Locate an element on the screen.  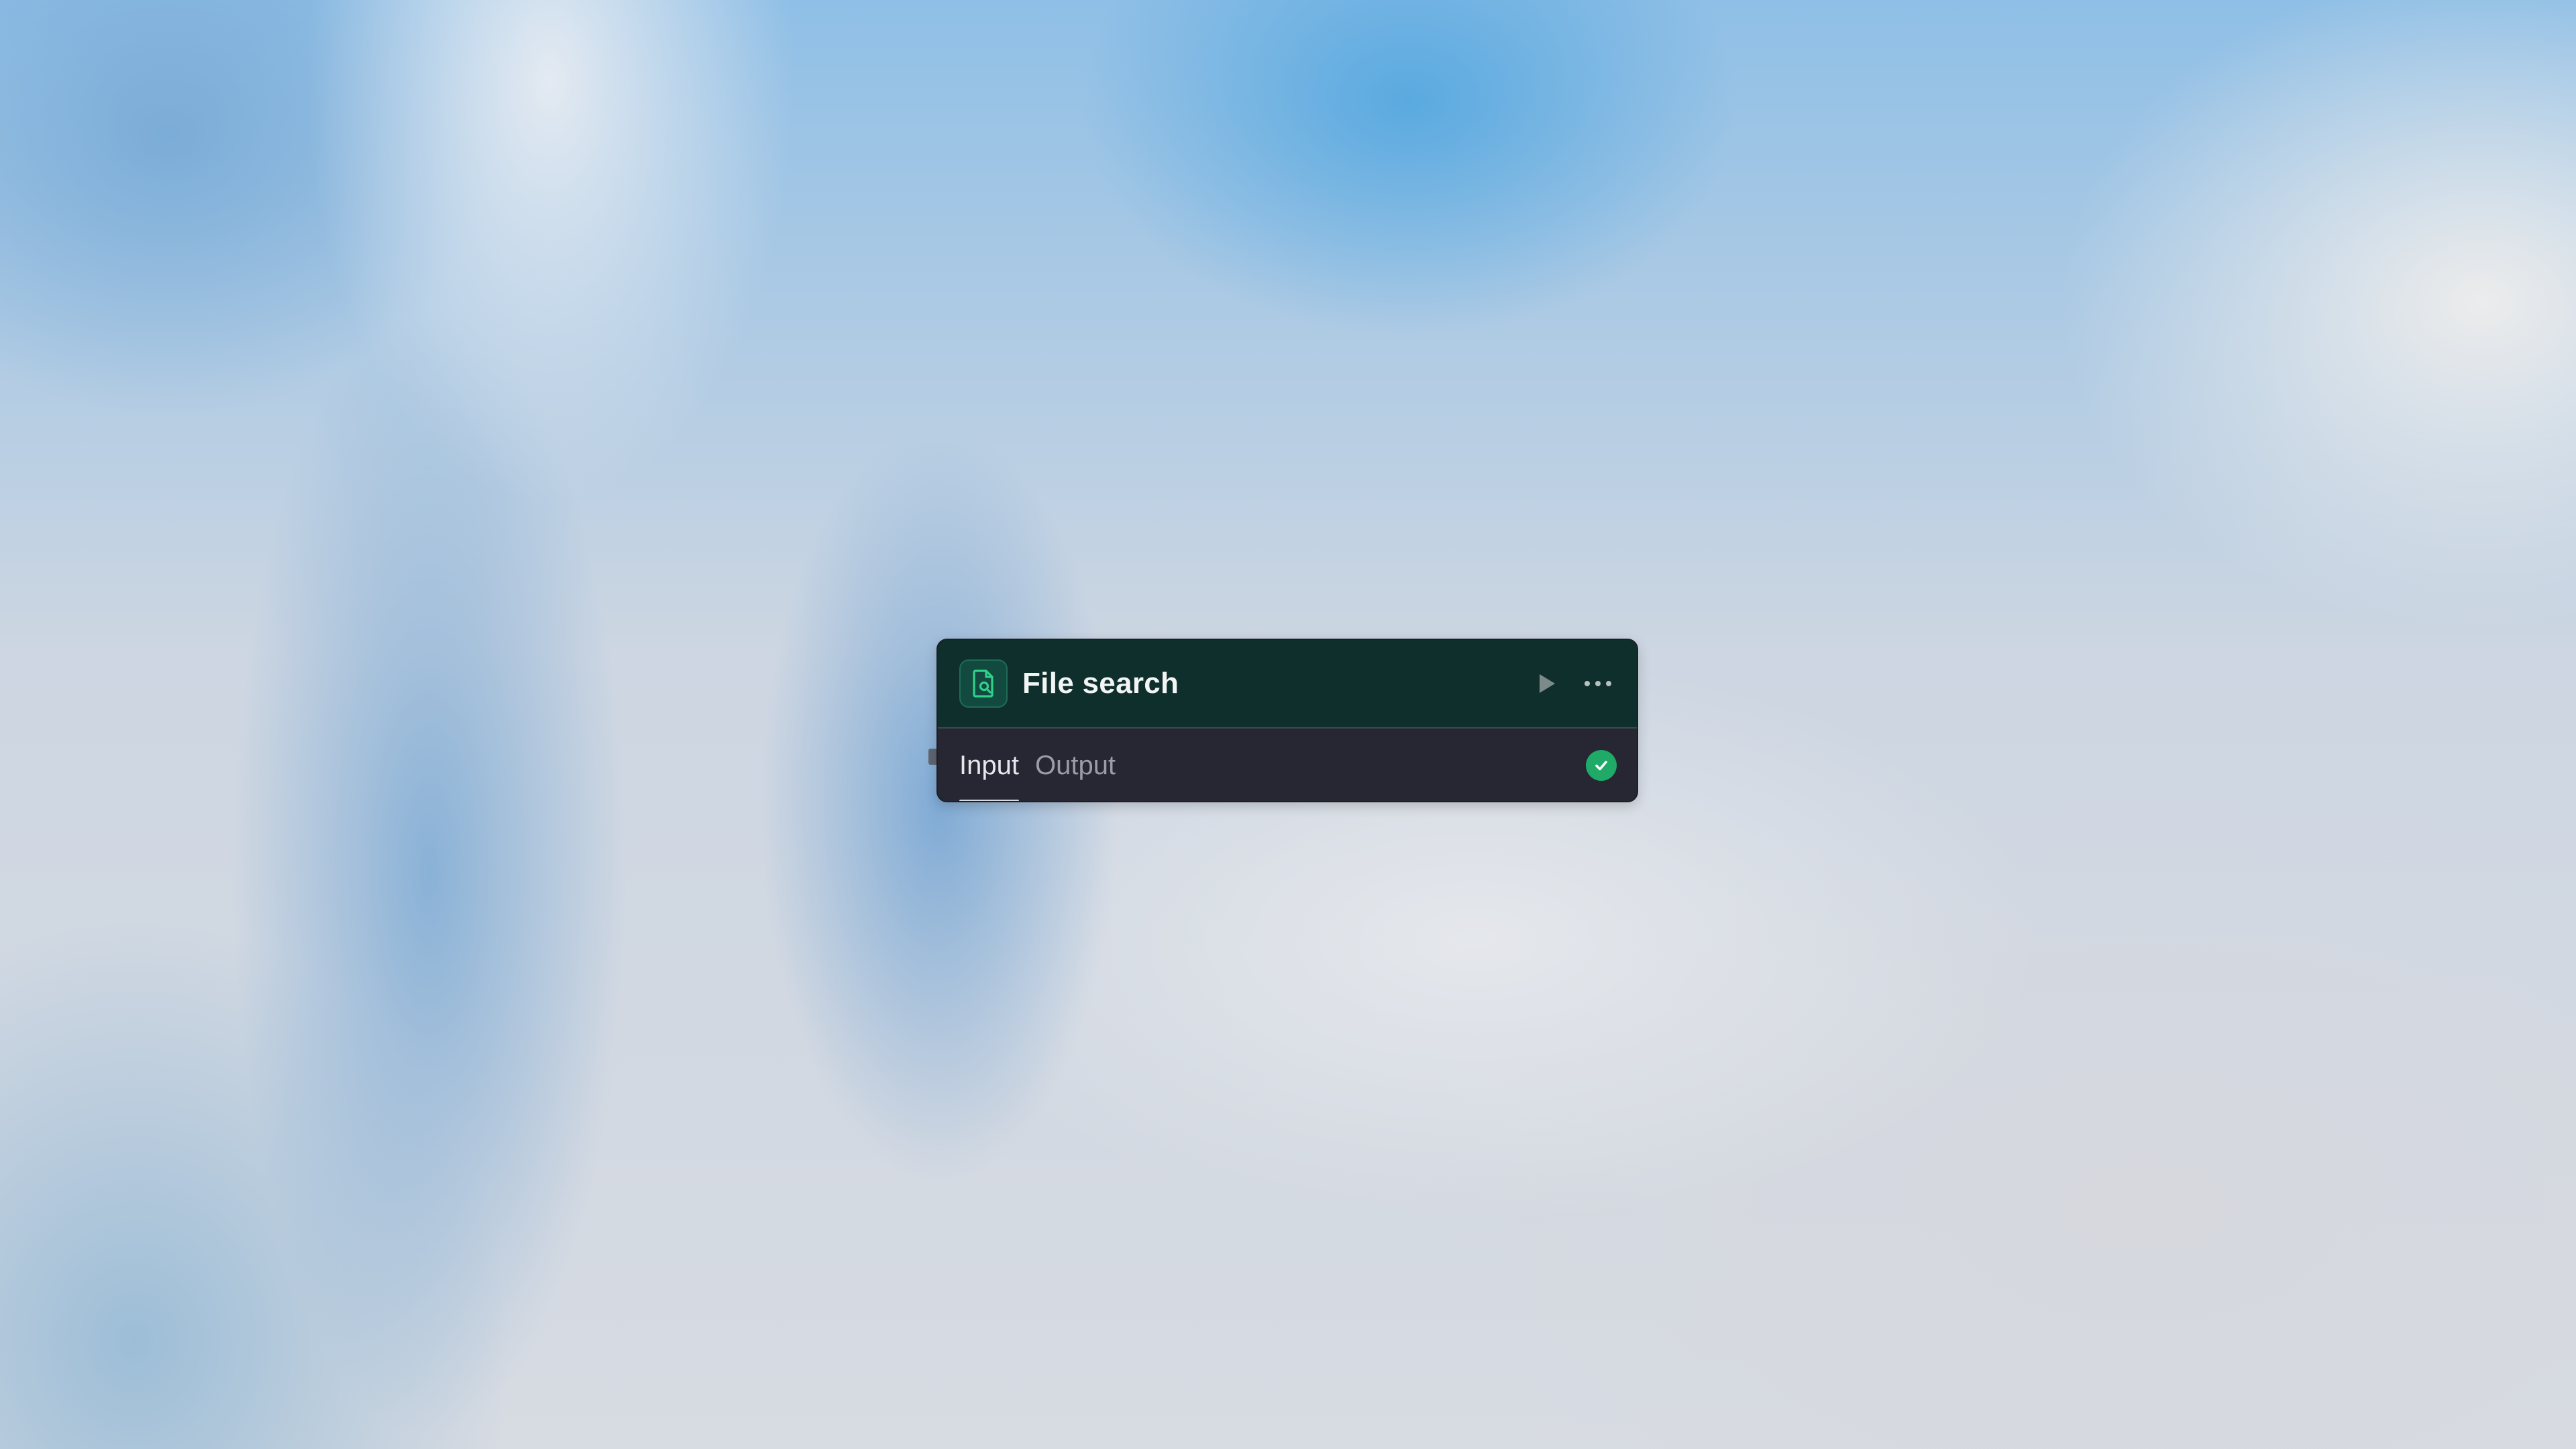
more-horizontal-icon is located at coordinates (1598, 683).